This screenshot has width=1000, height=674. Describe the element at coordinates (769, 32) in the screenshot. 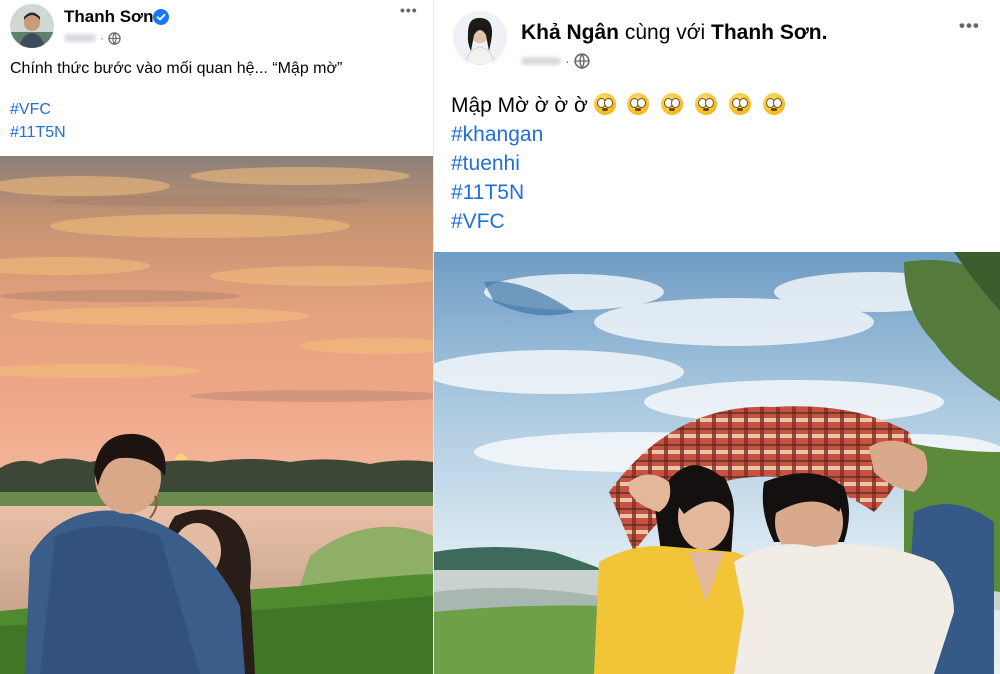

I see `tagged-name: Thanh Sơn.` at that location.